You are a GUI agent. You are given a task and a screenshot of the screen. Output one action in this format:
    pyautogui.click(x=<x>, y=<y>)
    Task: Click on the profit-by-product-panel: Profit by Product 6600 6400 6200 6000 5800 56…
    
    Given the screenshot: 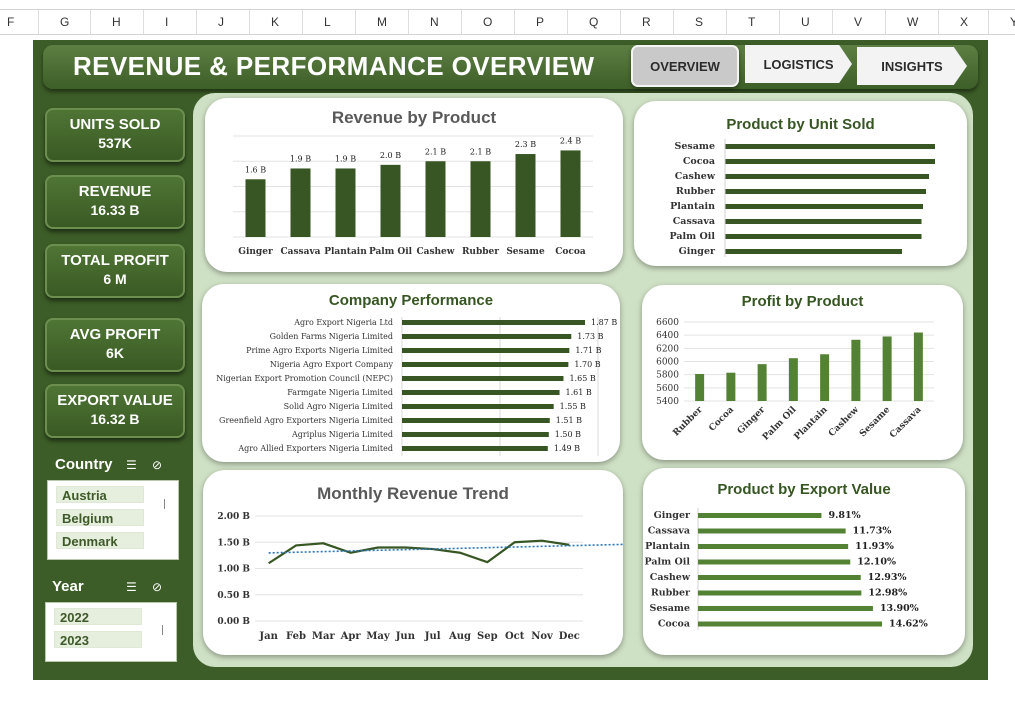 What is the action you would take?
    pyautogui.click(x=802, y=372)
    